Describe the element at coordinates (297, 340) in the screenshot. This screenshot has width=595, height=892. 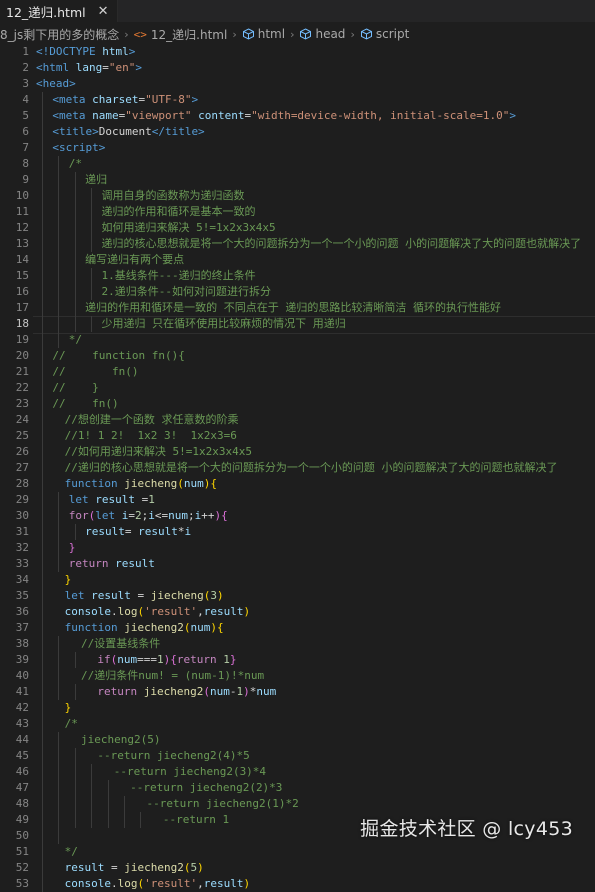
I see `code-line: 19 */` at that location.